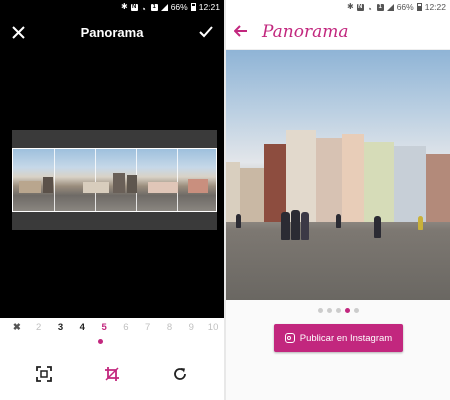 Image resolution: width=450 pixels, height=400 pixels. I want to click on slider-option-9: 9, so click(191, 327).